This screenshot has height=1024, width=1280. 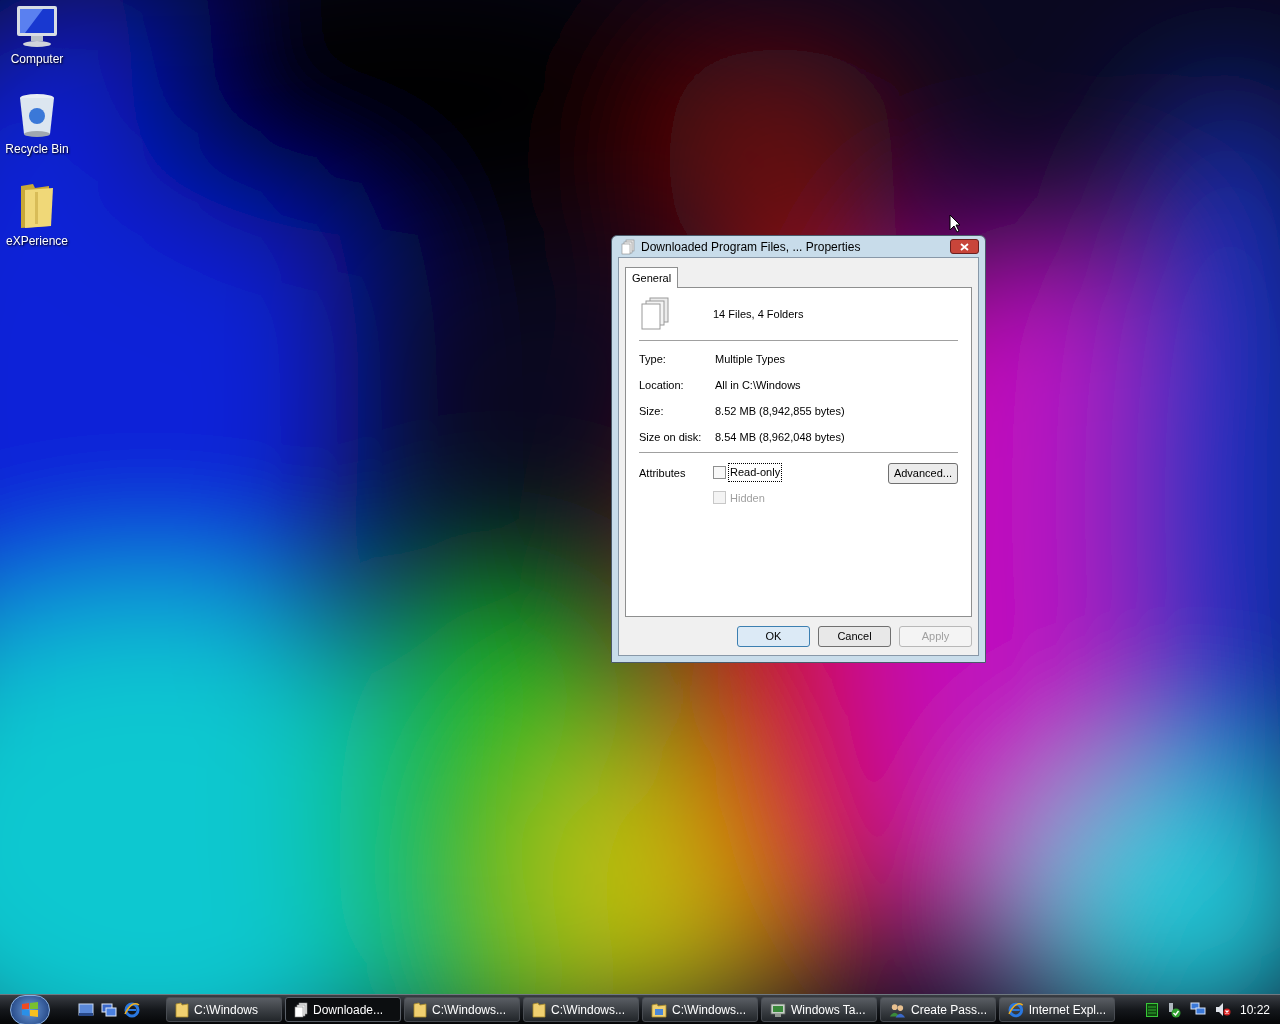 What do you see at coordinates (955, 223) in the screenshot?
I see `mouse-cursor-icon` at bounding box center [955, 223].